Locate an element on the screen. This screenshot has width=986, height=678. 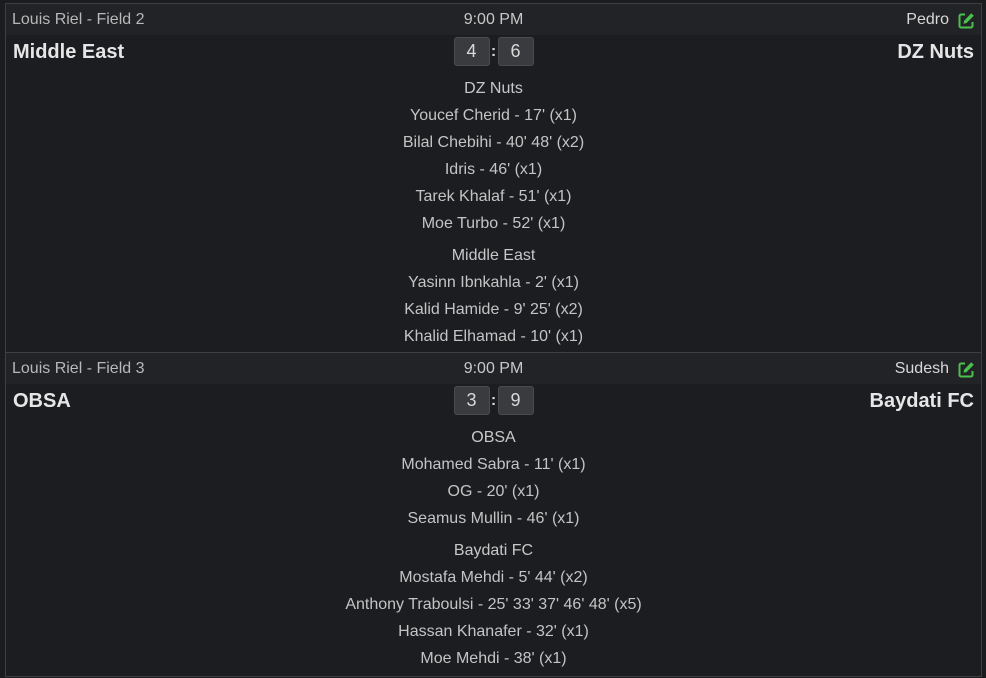
teams-row: OBSA 3 : 9 Baydati FC is located at coordinates (493, 402).